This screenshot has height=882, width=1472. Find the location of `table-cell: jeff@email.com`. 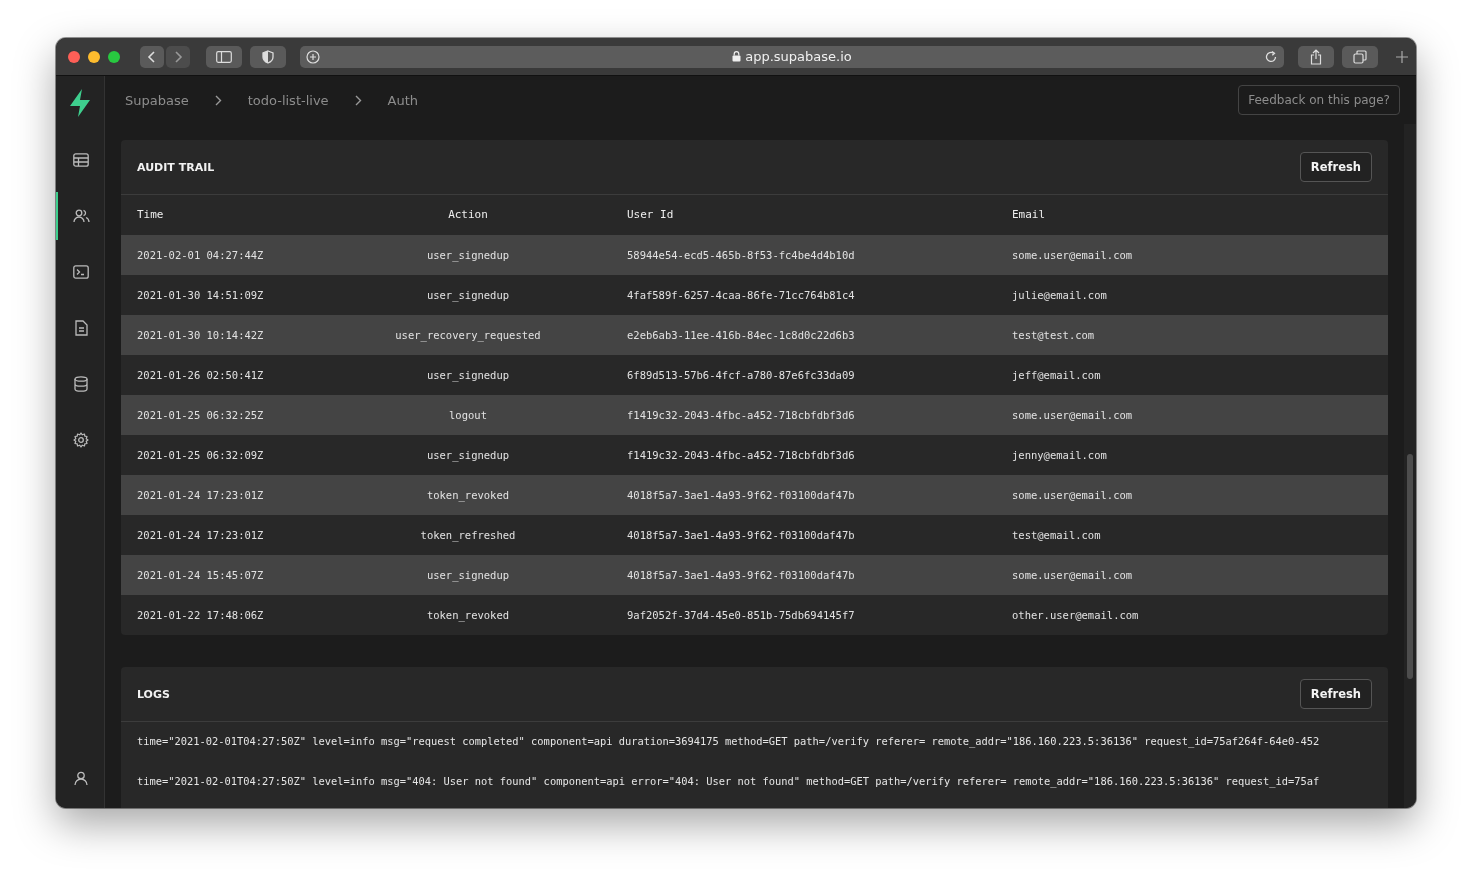

table-cell: jeff@email.com is located at coordinates (1199, 375).